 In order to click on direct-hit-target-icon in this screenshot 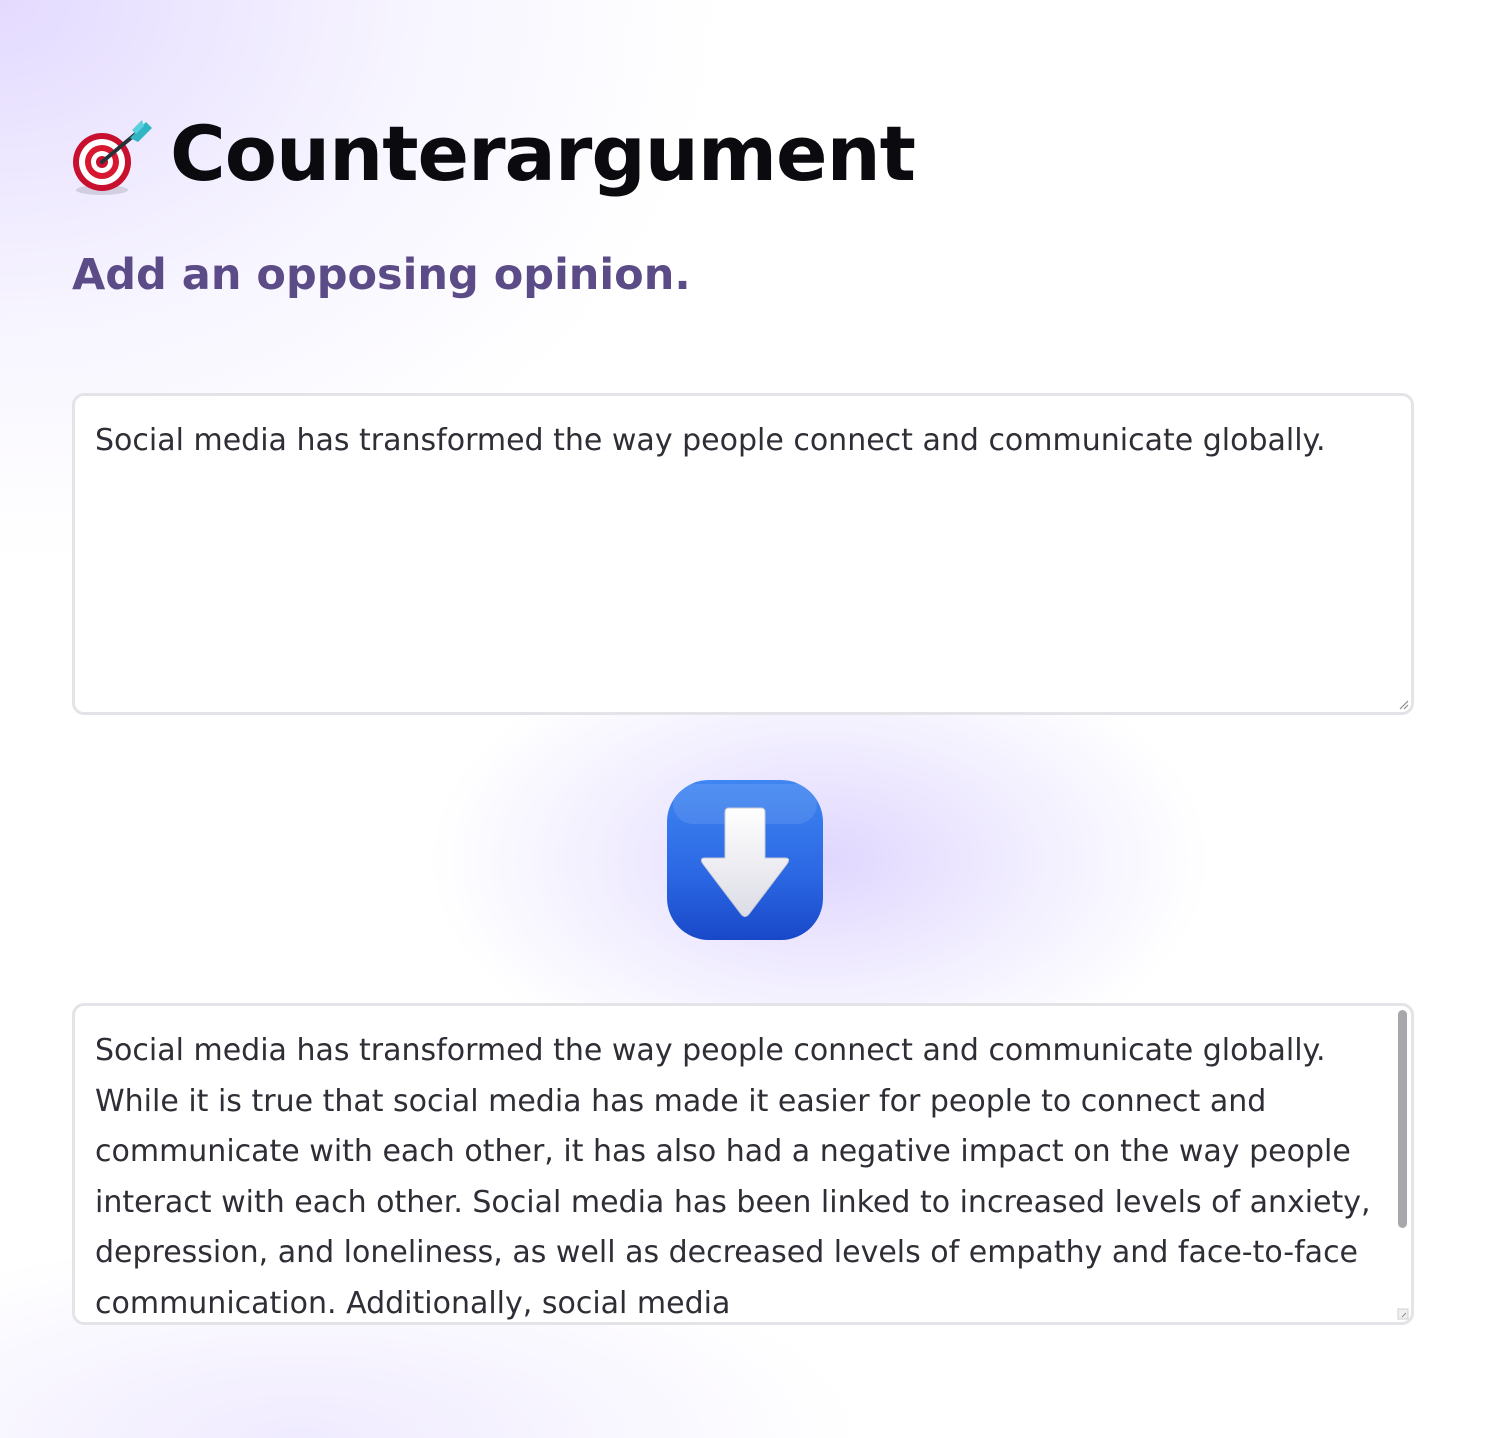, I will do `click(112, 157)`.